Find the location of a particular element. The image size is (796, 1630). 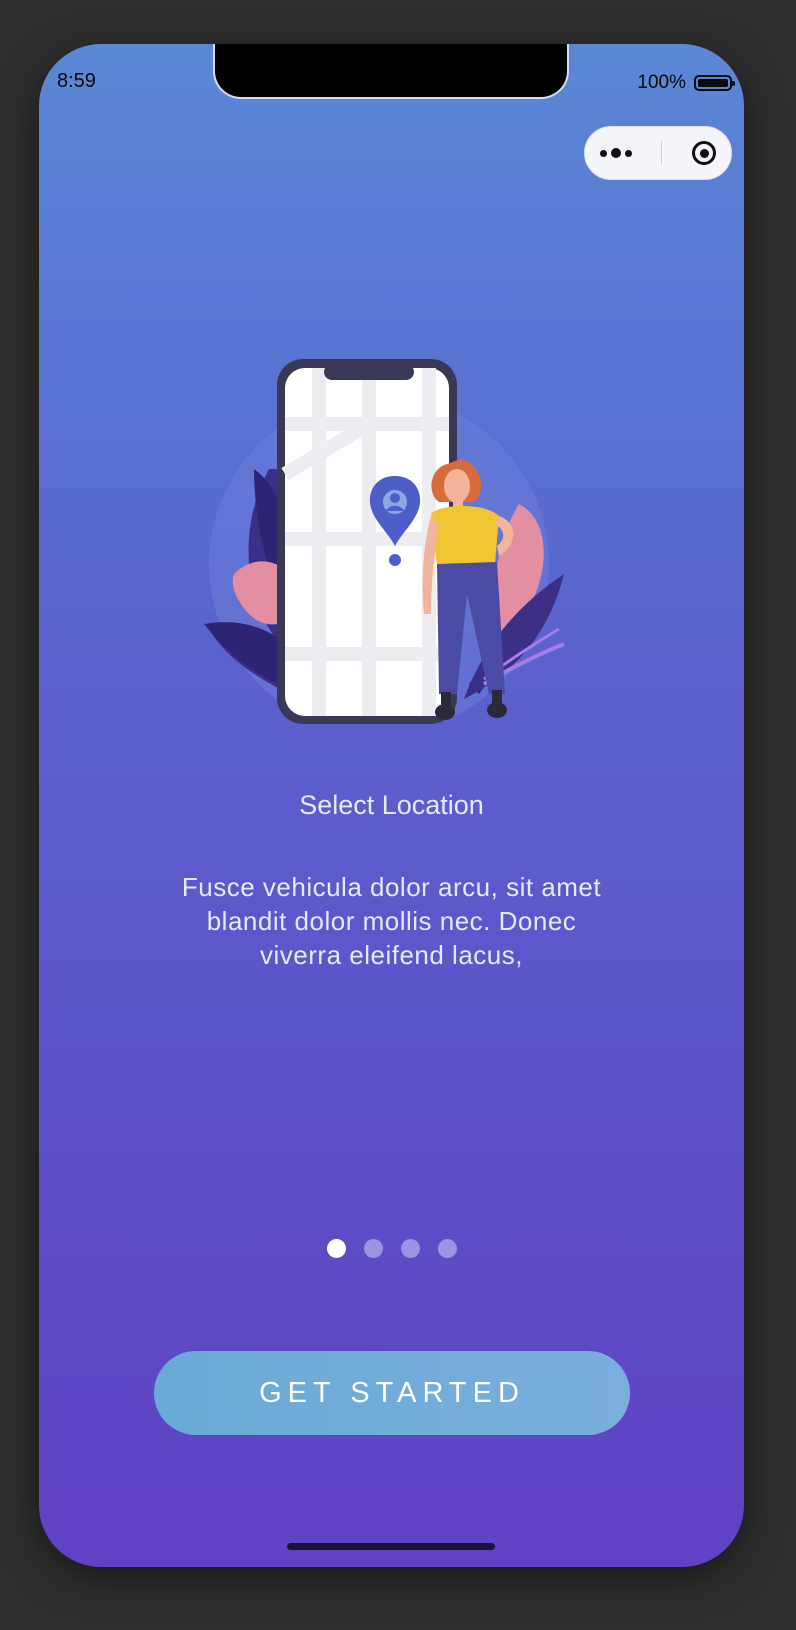

battery-percent: 100% is located at coordinates (661, 82).